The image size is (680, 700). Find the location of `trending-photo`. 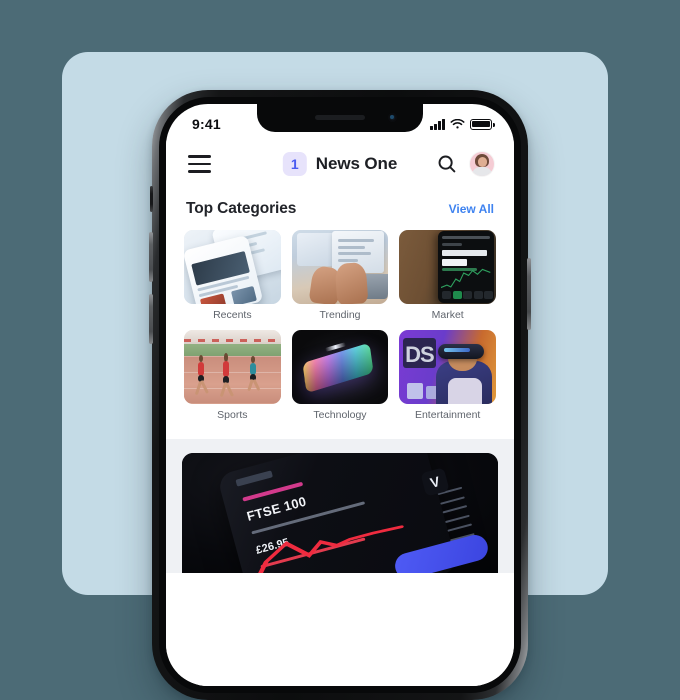

trending-photo is located at coordinates (340, 267).